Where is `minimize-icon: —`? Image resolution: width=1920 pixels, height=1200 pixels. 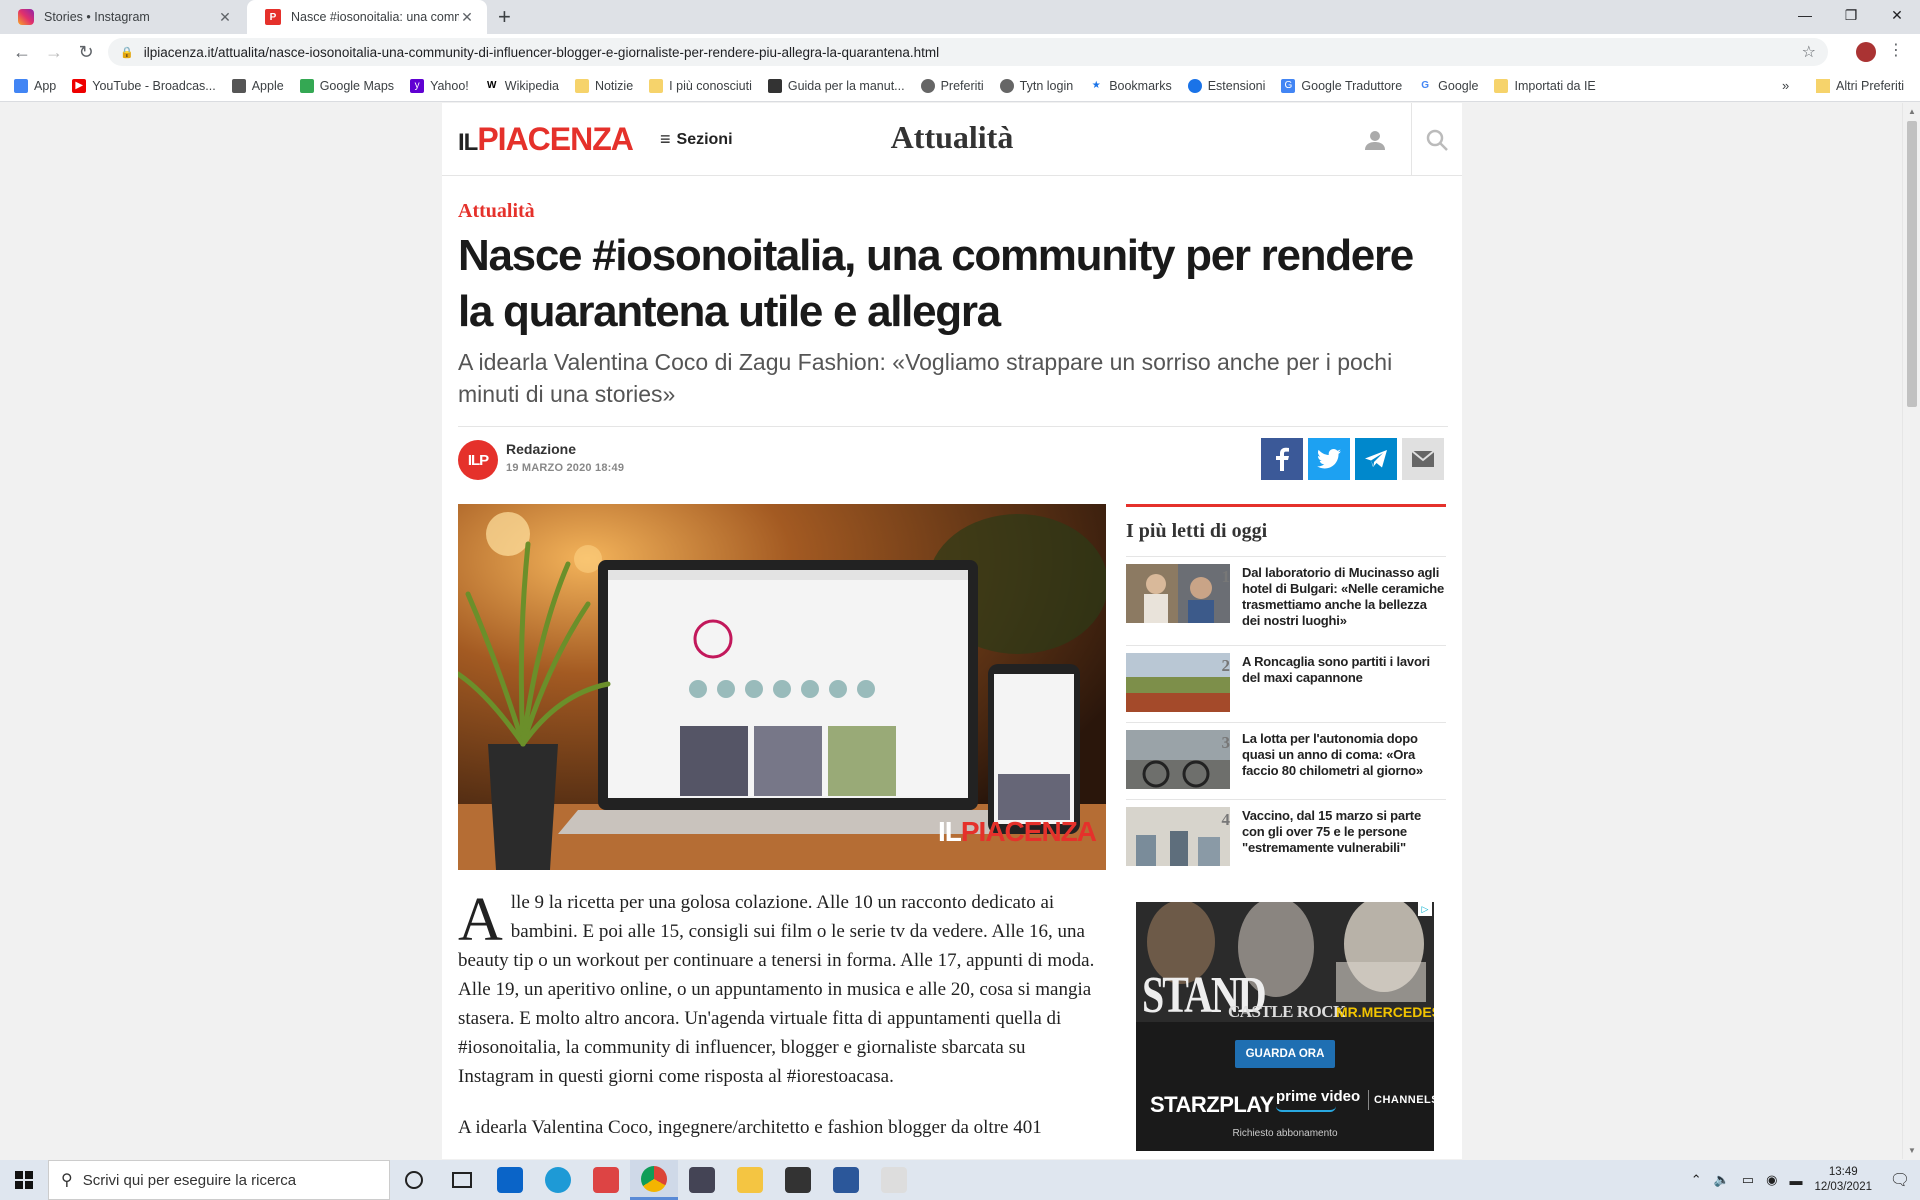 minimize-icon: — is located at coordinates (1805, 17).